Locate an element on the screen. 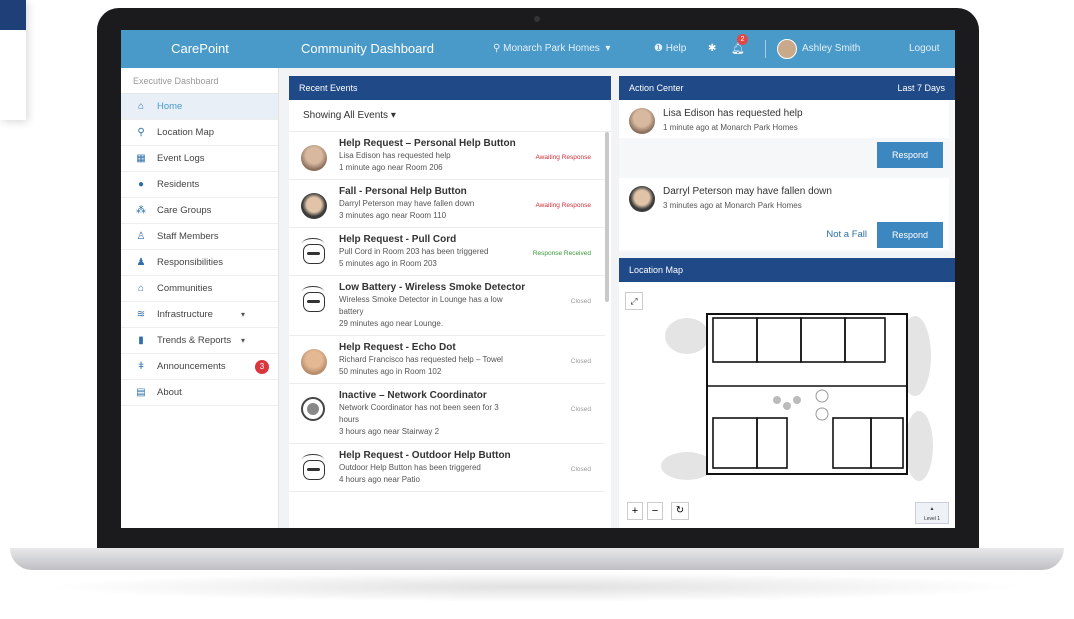 The image size is (1074, 619). date-range-filter: Last 7 Days is located at coordinates (921, 88).